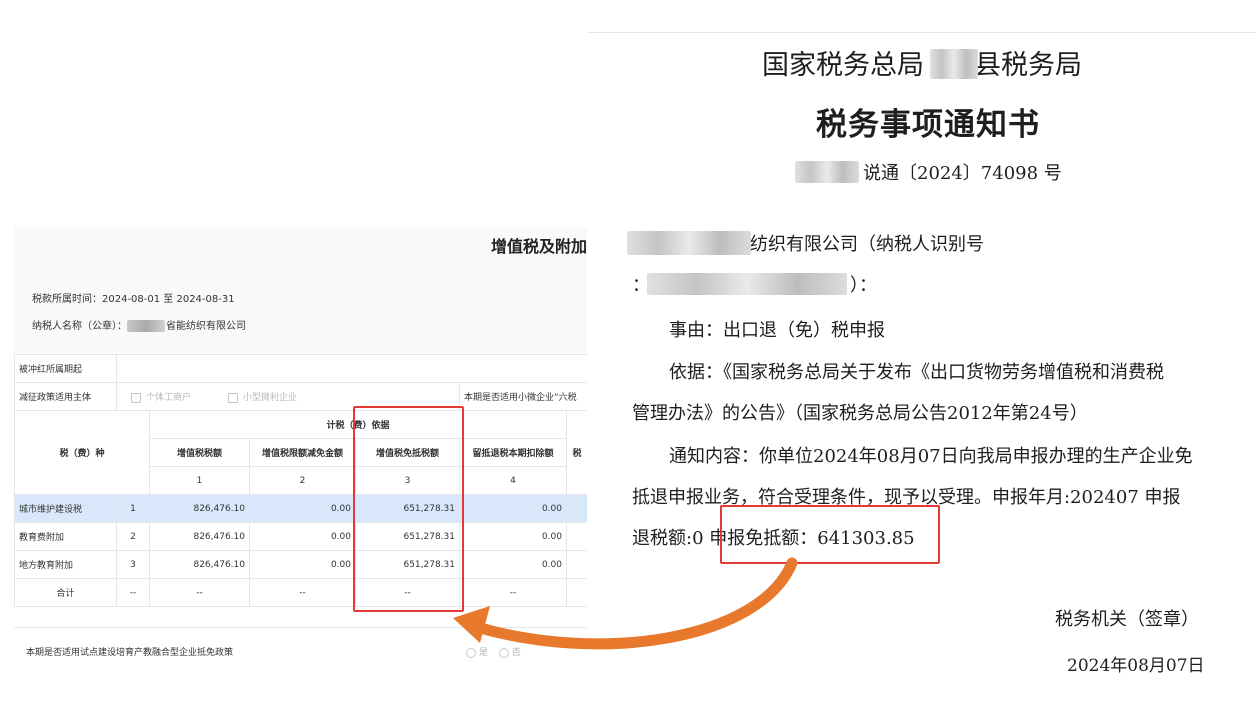  What do you see at coordinates (916, 372) in the screenshot?
I see `notice-basis-line1: 依据：《国家税务总局关于发布《出口货物劳务增值税和消费税` at bounding box center [916, 372].